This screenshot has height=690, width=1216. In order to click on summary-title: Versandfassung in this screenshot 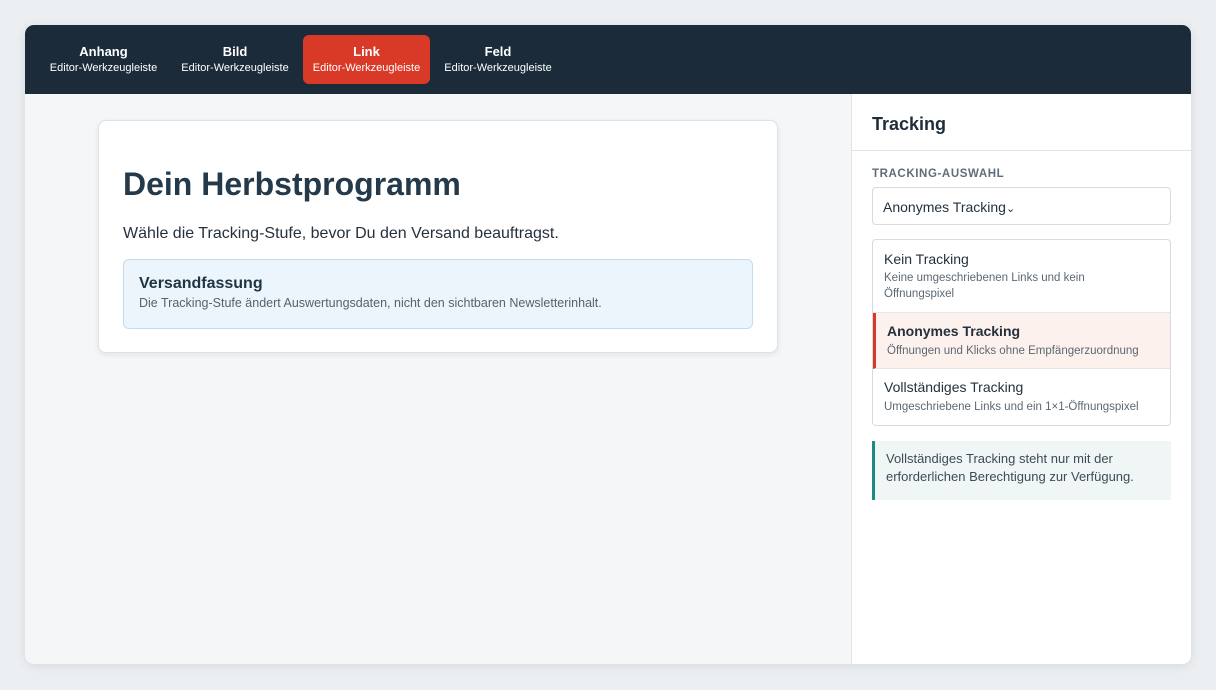, I will do `click(201, 283)`.